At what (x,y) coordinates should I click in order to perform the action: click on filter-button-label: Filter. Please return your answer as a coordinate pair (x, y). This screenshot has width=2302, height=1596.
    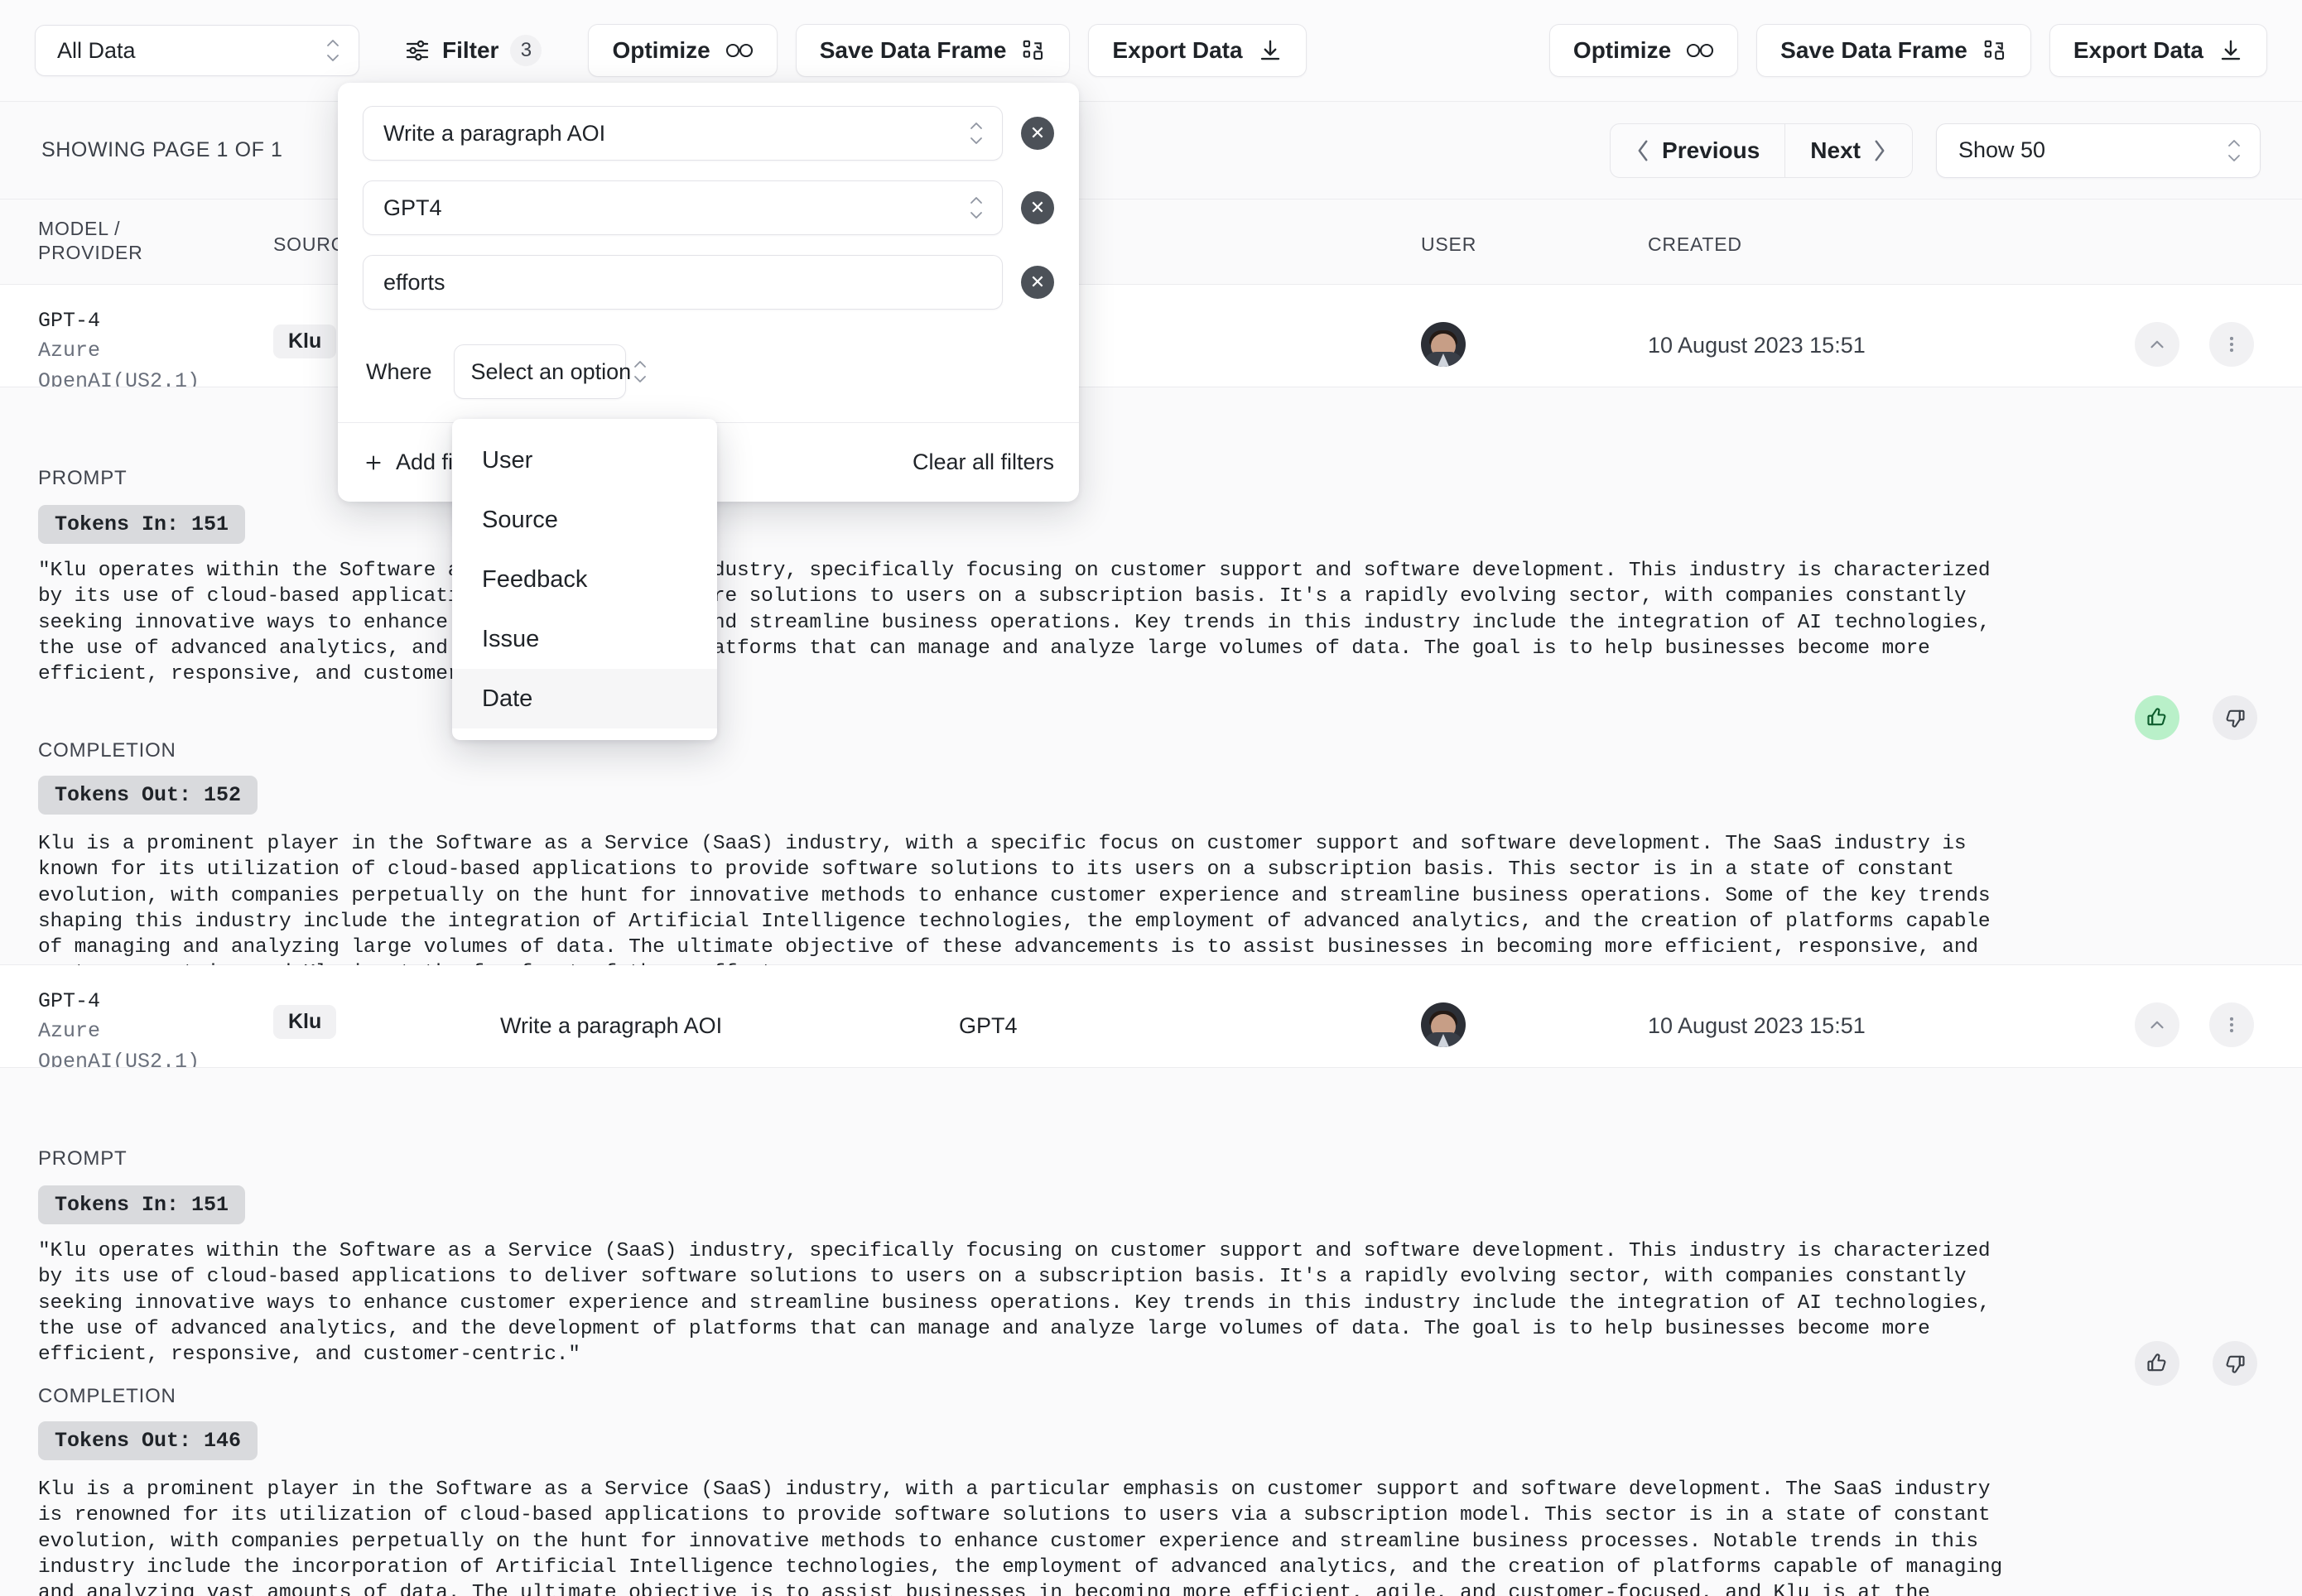
    Looking at the image, I should click on (470, 50).